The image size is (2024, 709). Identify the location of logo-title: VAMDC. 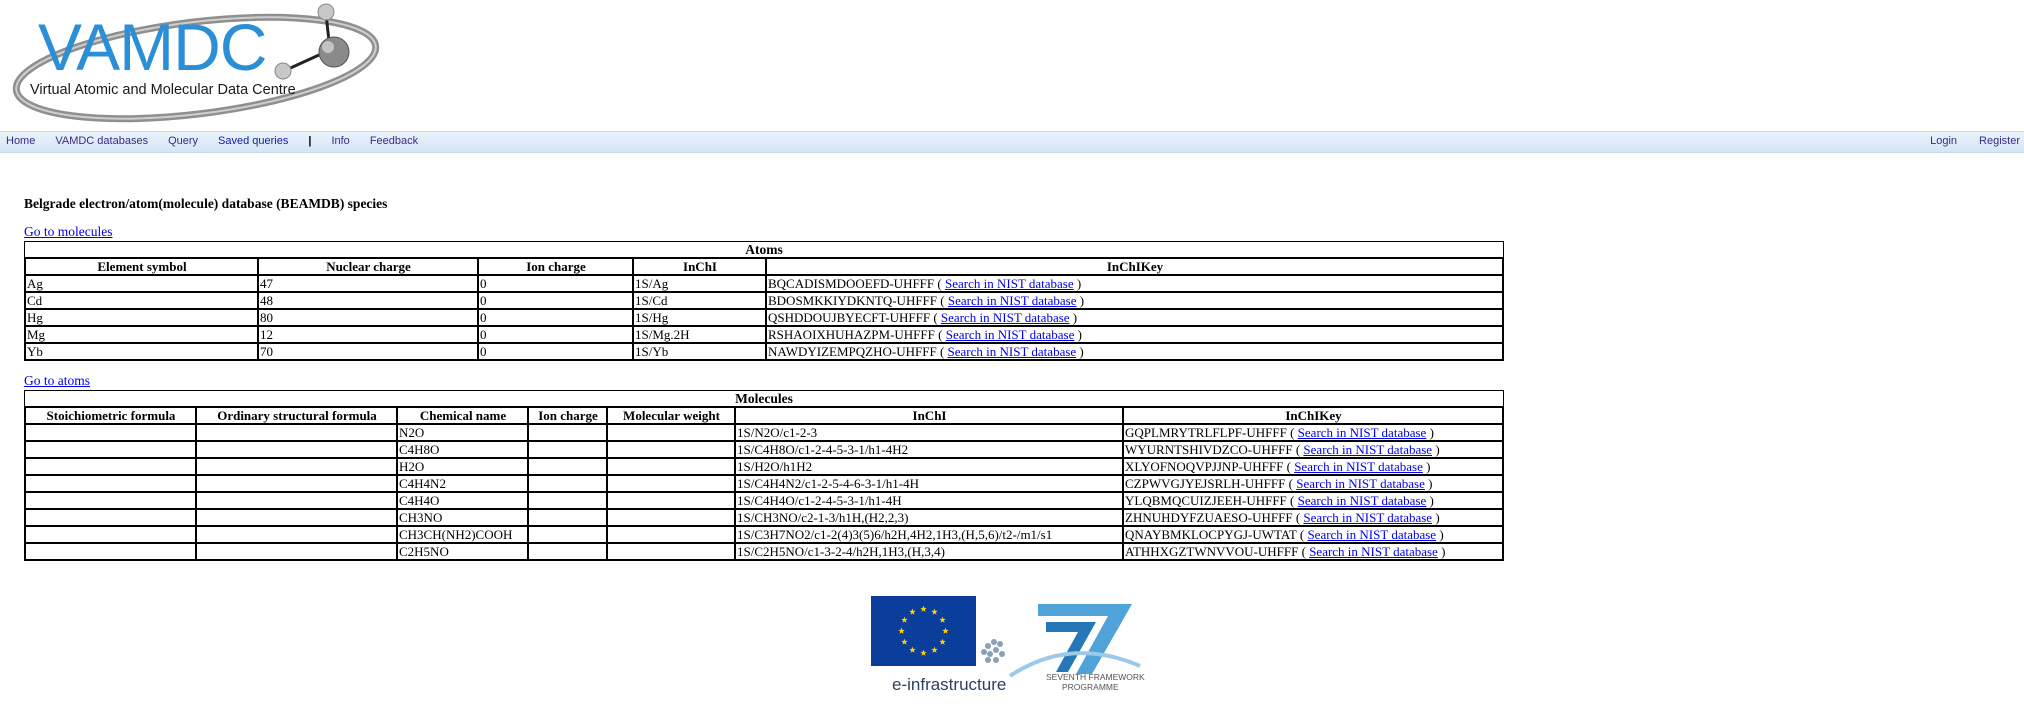
(152, 47).